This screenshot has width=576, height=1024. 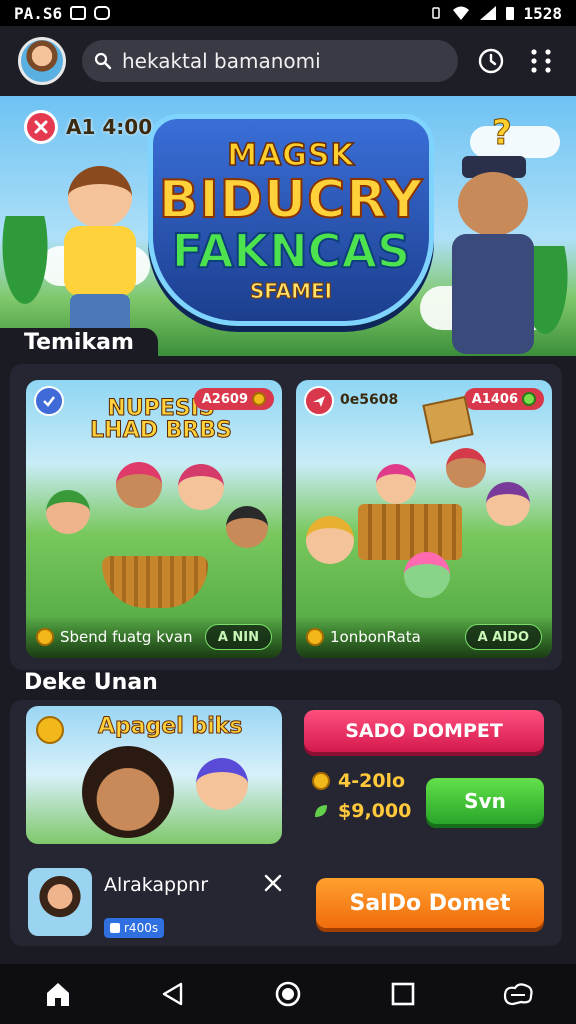 I want to click on question-mark-icon: ?, so click(x=502, y=132).